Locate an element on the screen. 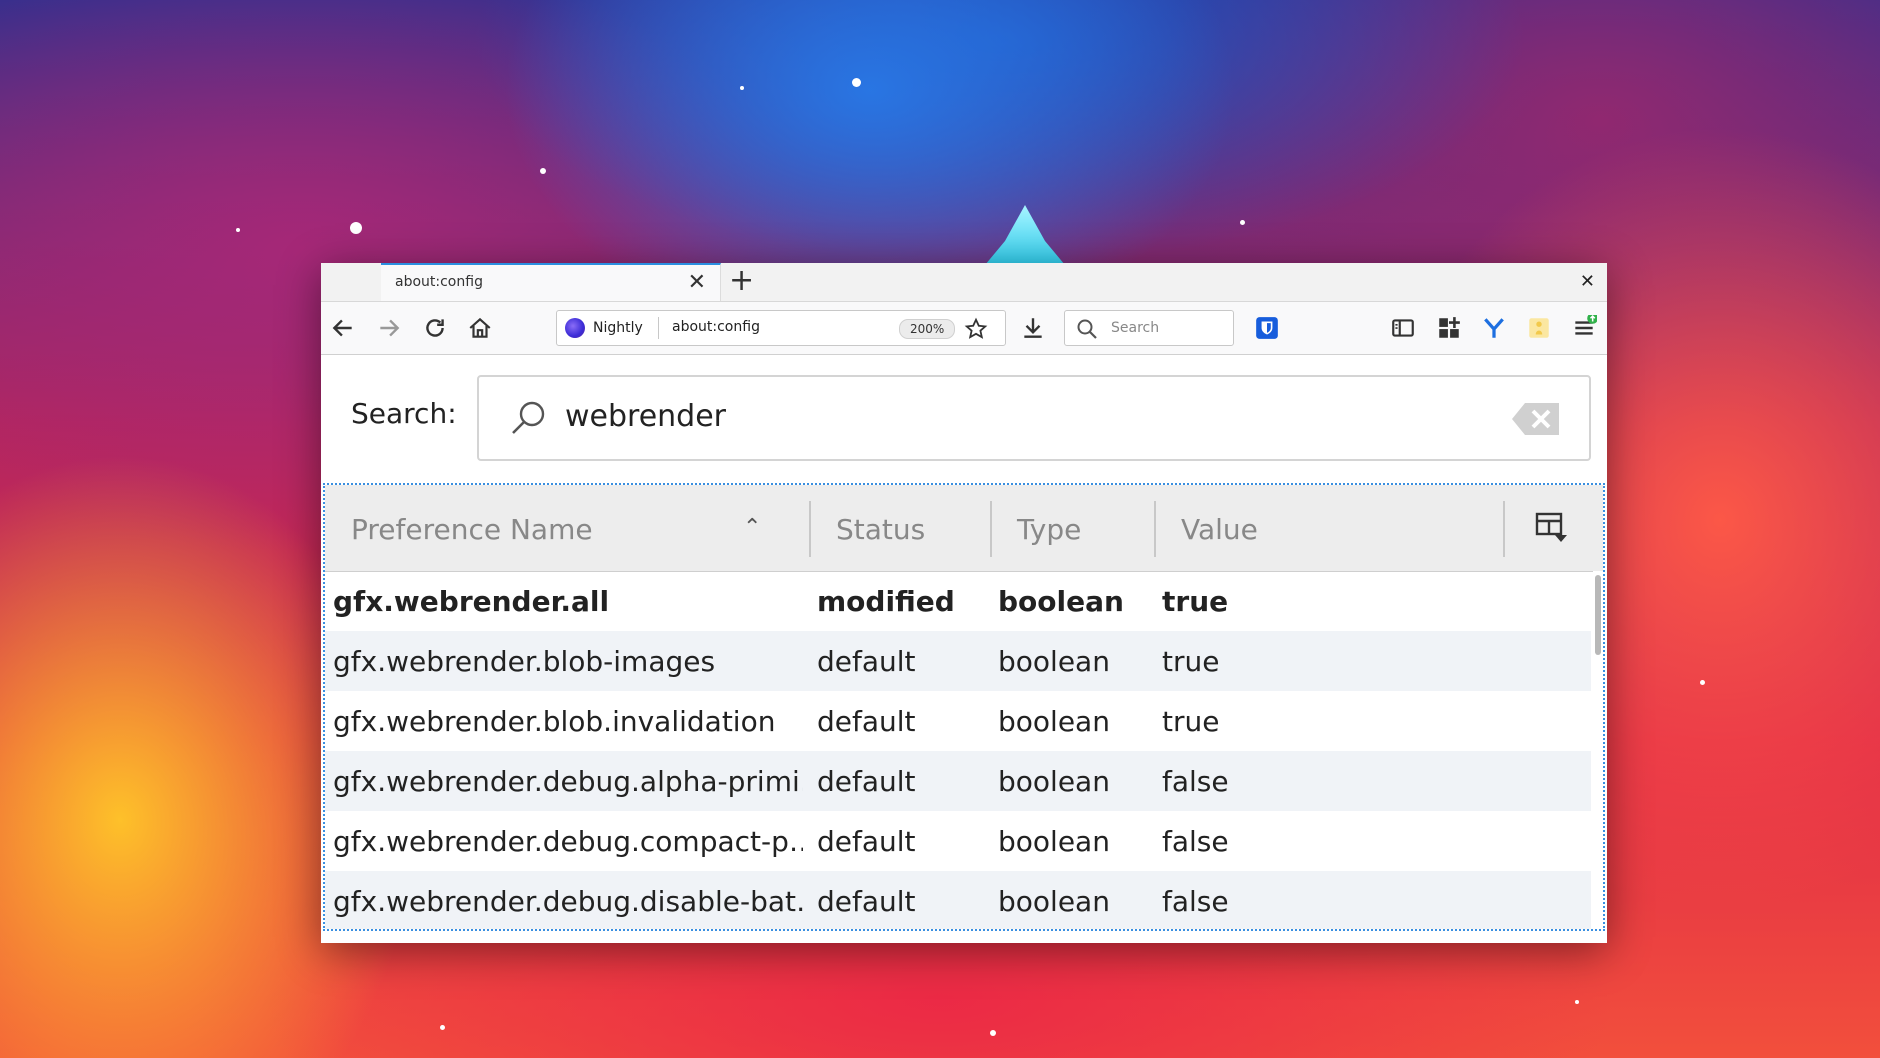 The width and height of the screenshot is (1880, 1058). search-label: Search: is located at coordinates (404, 413).